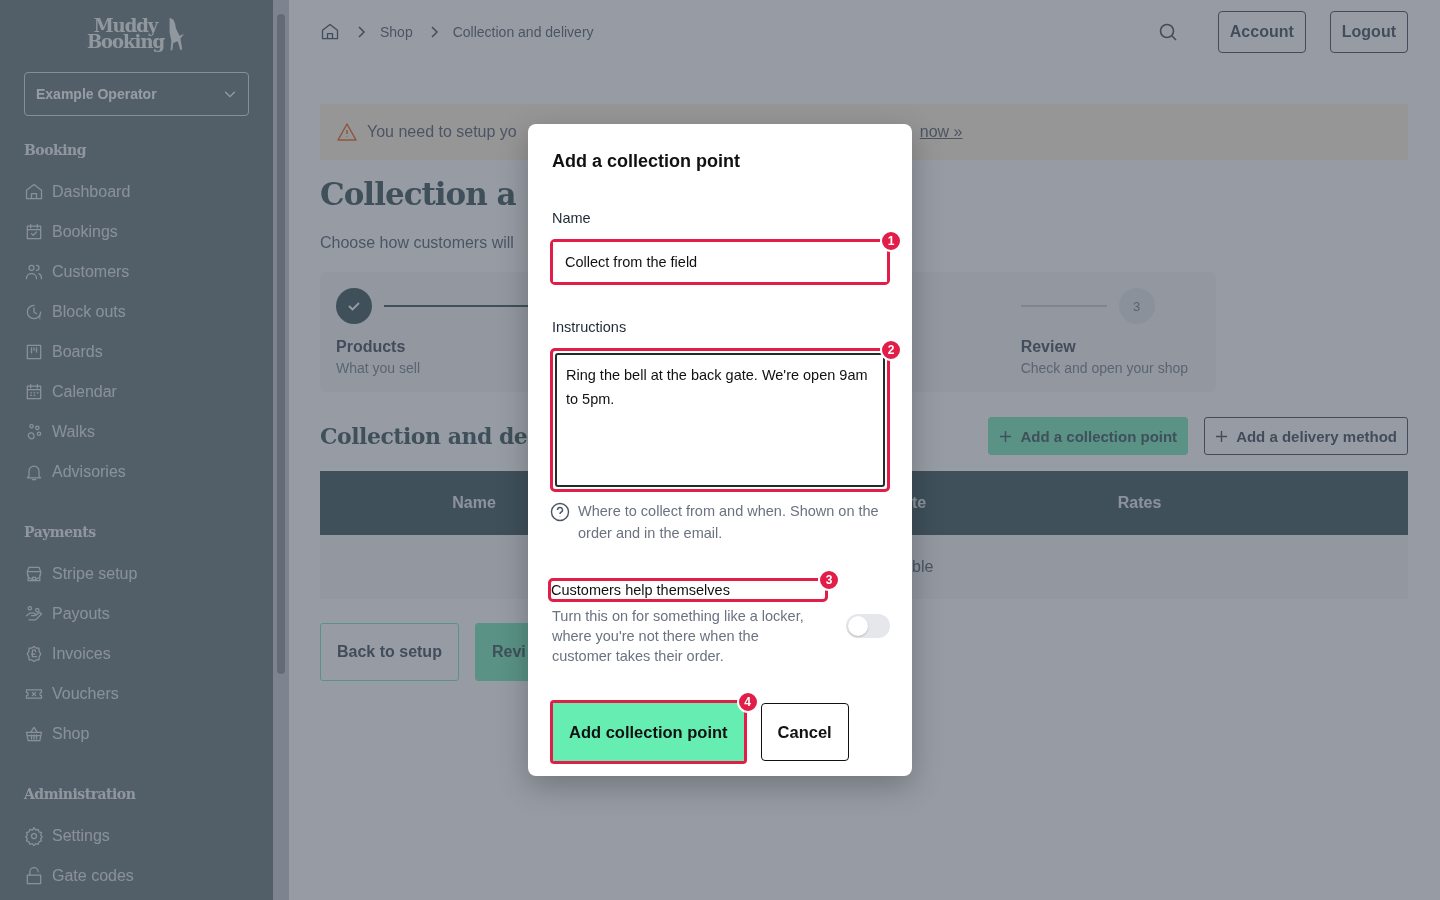 The height and width of the screenshot is (900, 1440). Describe the element at coordinates (389, 652) in the screenshot. I see `footer-button: Back to setup` at that location.